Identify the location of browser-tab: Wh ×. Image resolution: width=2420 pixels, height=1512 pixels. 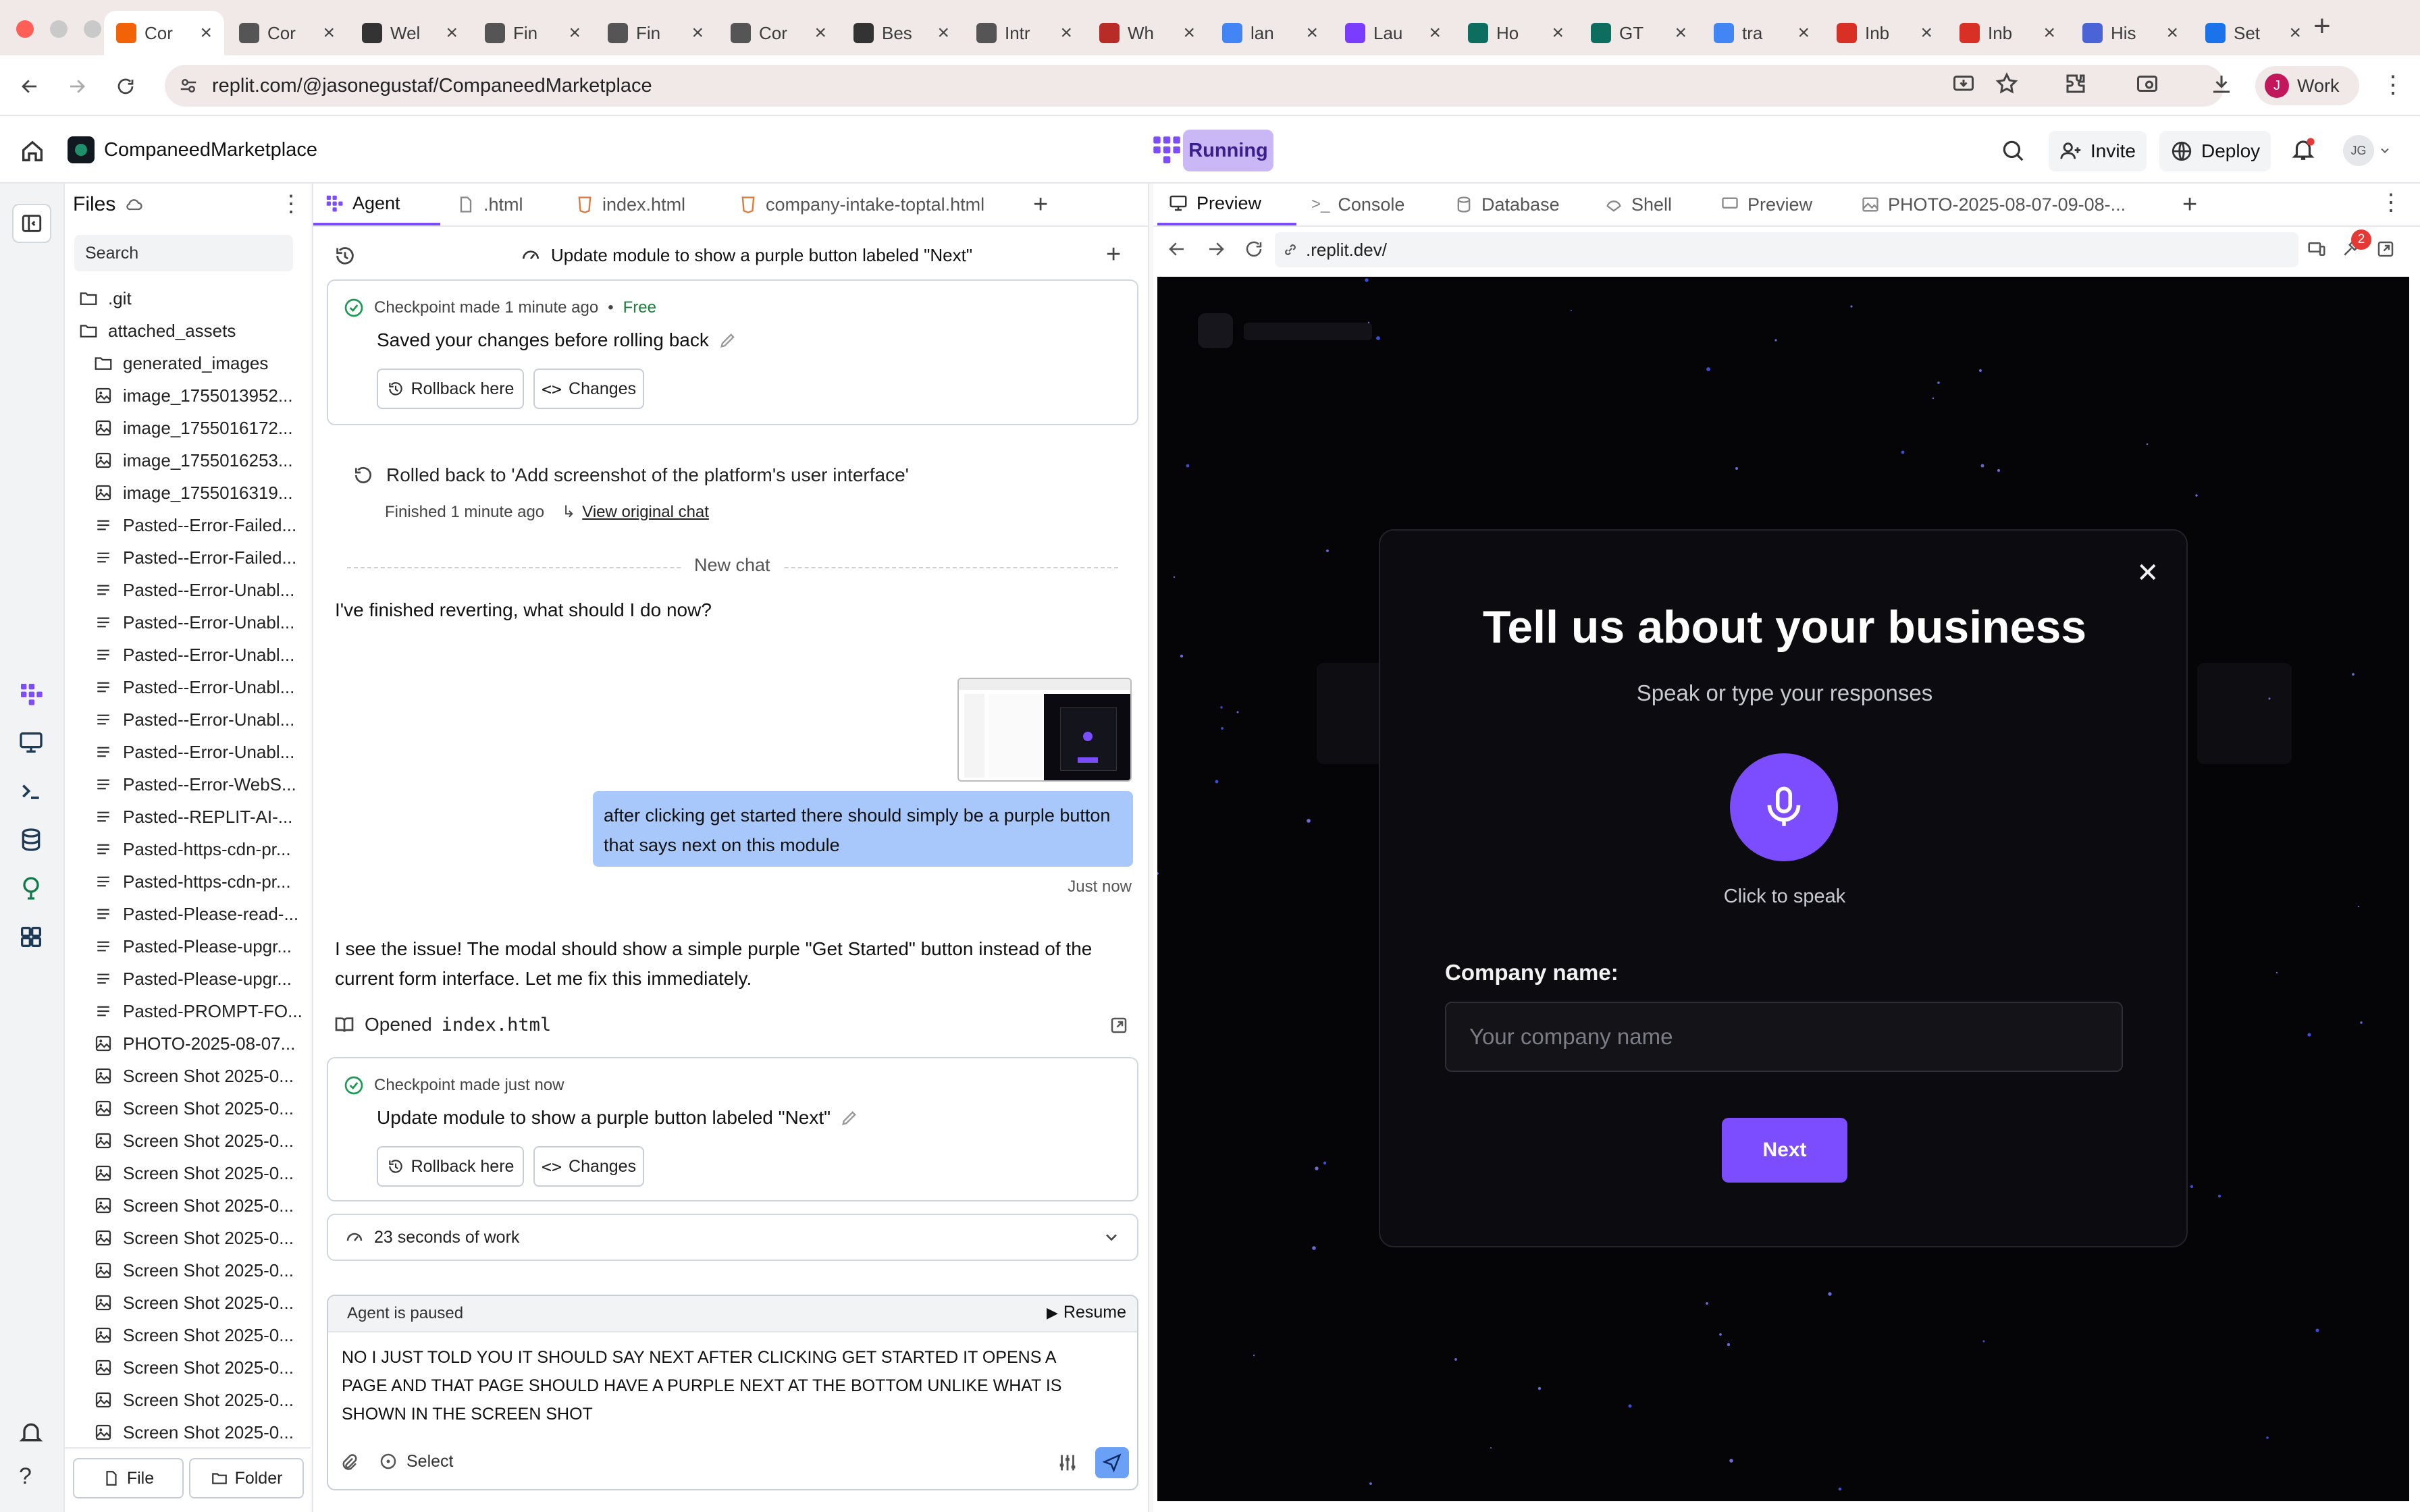
(1147, 33).